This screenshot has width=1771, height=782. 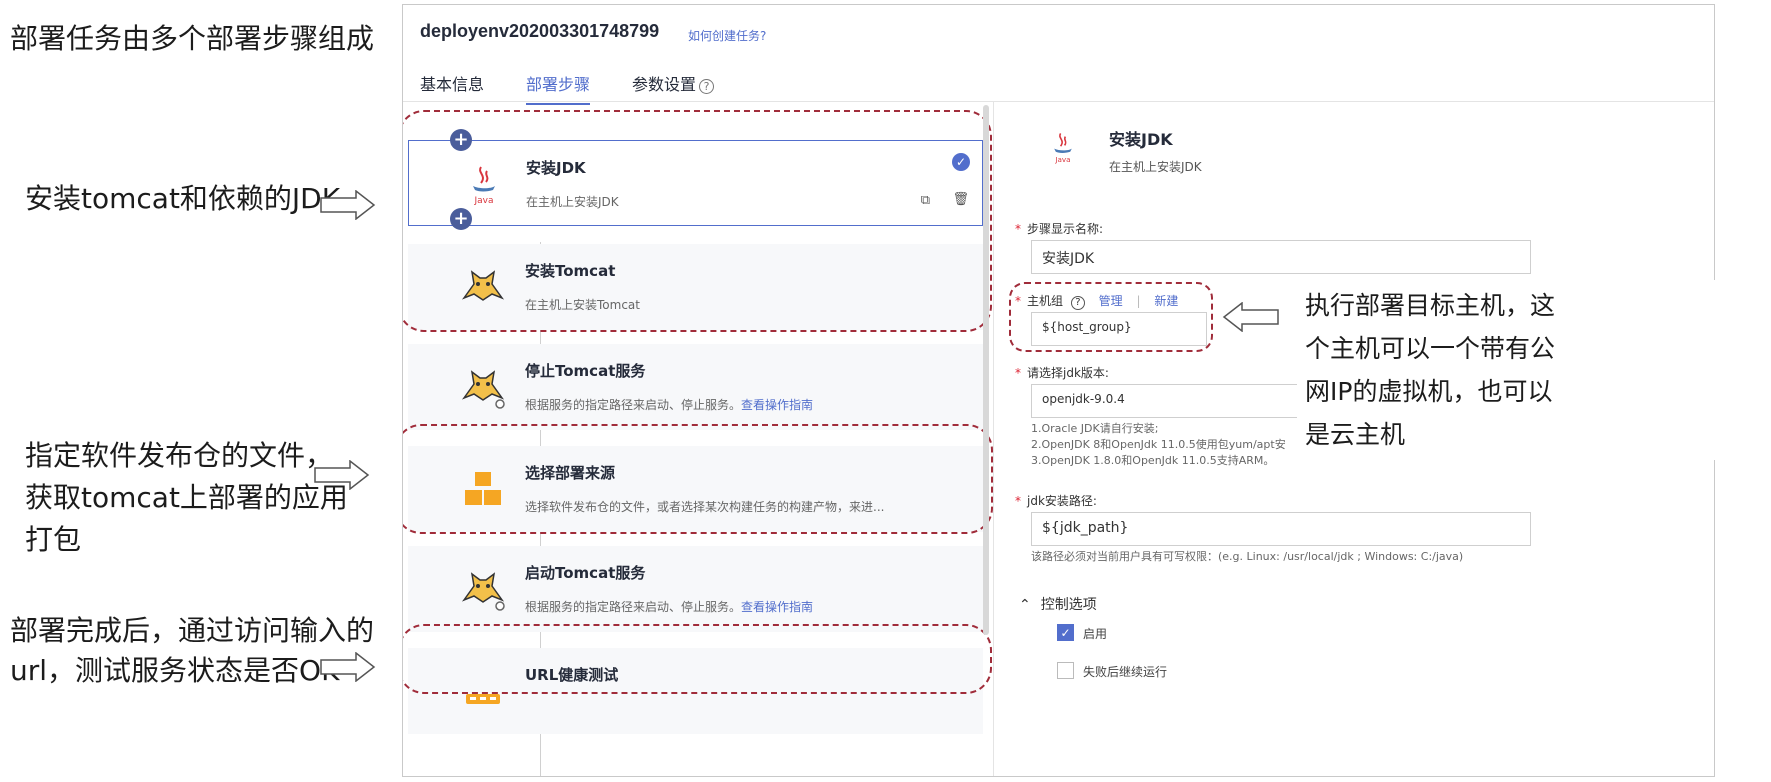 I want to click on host-callout-text: 执行部署目标主机，这个主机可以一个带有公网IP的虚拟机，也可以是云主机, so click(x=1430, y=370).